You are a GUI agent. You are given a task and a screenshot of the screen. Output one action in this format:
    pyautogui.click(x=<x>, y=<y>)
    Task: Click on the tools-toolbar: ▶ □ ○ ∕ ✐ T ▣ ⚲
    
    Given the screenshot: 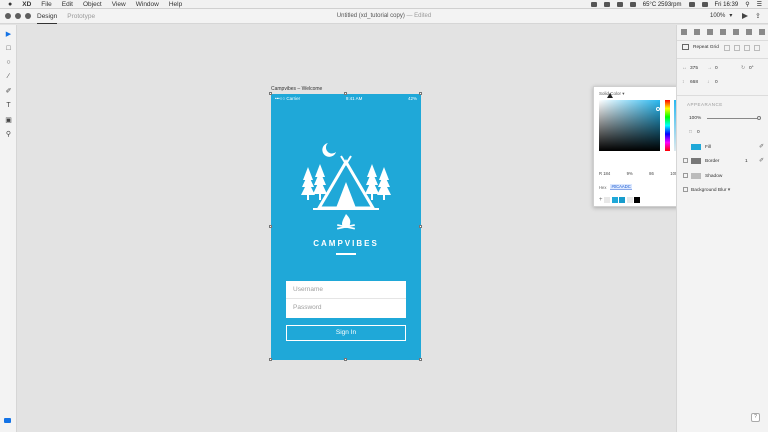 What is the action you would take?
    pyautogui.click(x=8, y=228)
    